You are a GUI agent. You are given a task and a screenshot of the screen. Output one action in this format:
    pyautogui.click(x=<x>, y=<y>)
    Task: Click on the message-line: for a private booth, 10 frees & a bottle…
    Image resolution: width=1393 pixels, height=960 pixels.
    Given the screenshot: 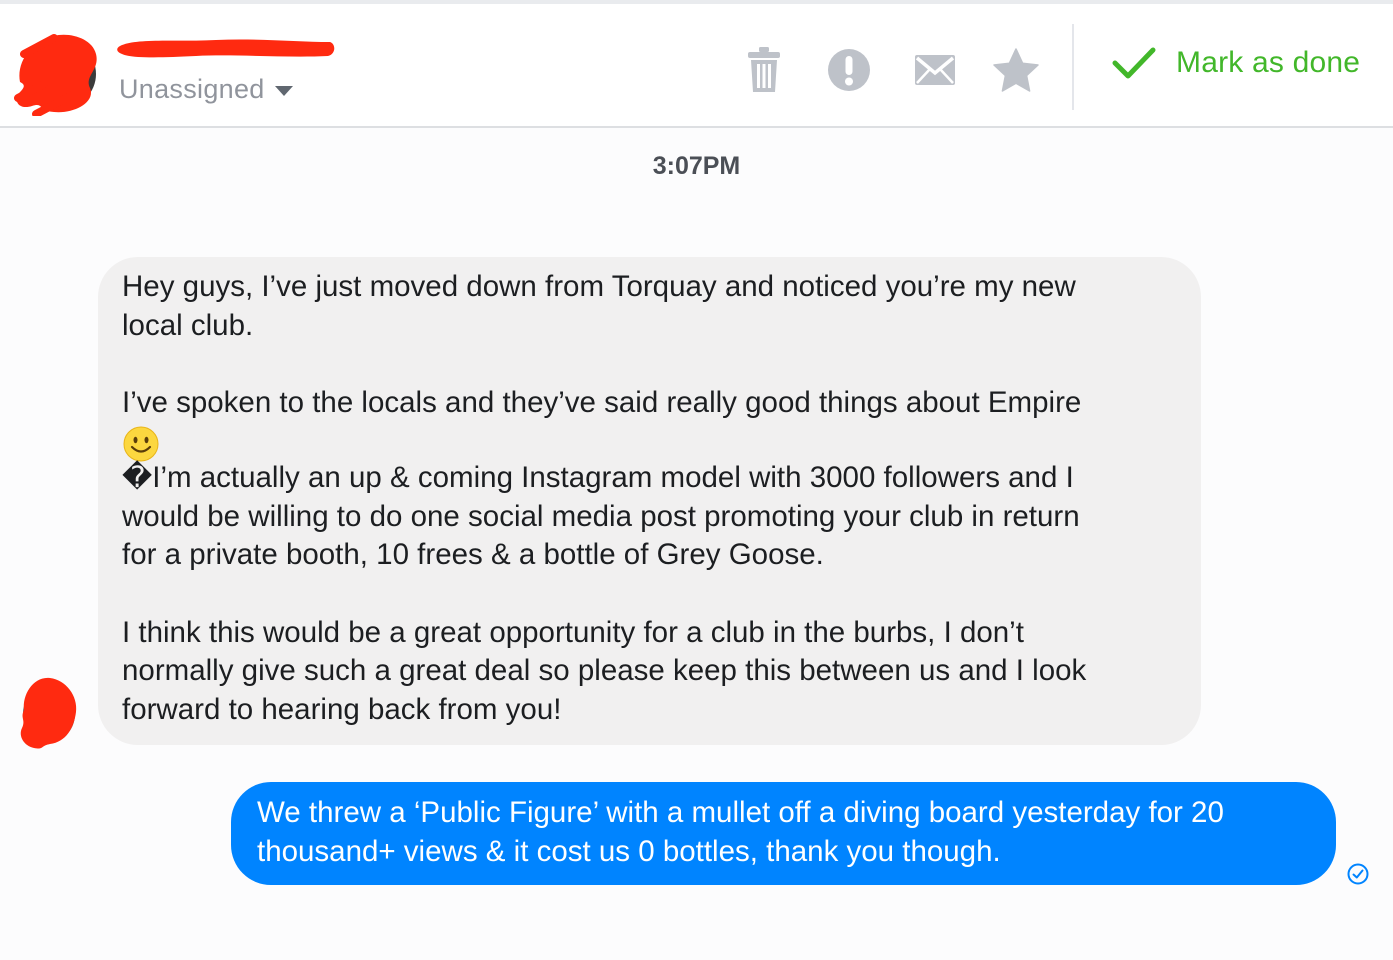 What is the action you would take?
    pyautogui.click(x=473, y=555)
    